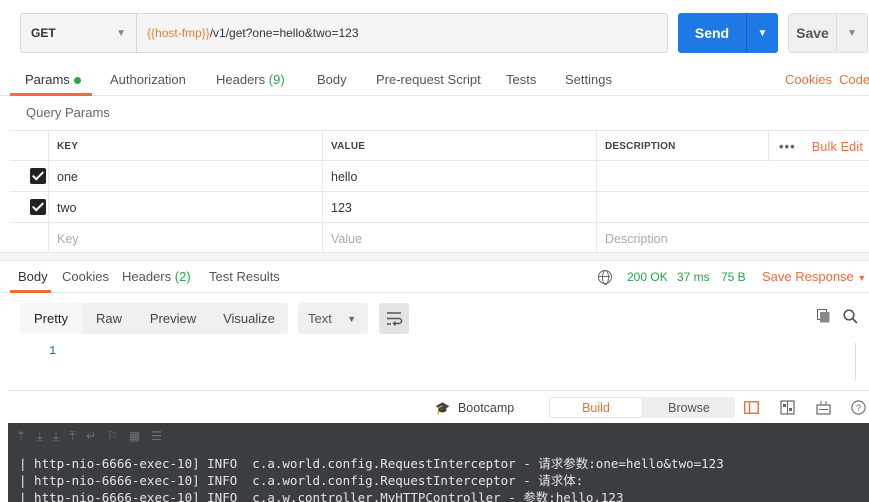 Image resolution: width=869 pixels, height=502 pixels. What do you see at coordinates (185, 207) in the screenshot?
I see `param-key-cell: two` at bounding box center [185, 207].